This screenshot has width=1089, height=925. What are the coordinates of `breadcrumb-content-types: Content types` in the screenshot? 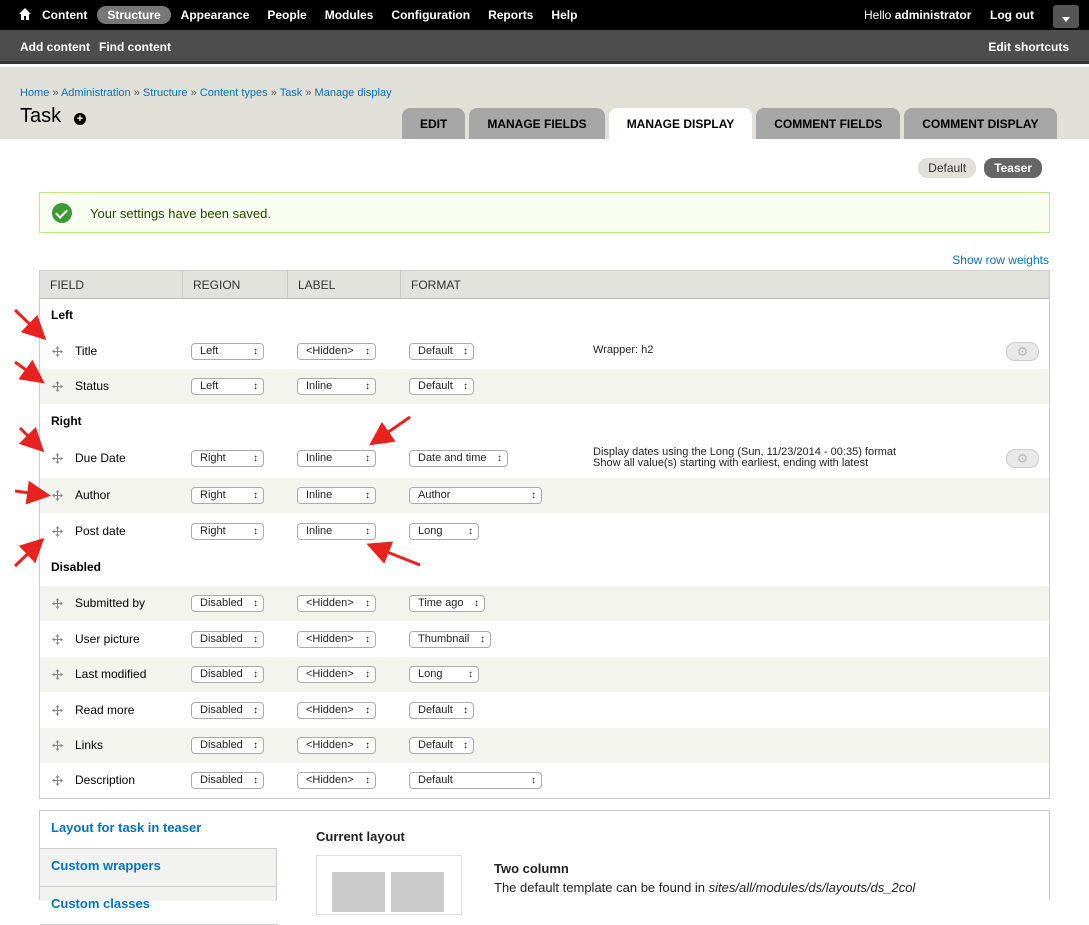 It's located at (234, 93).